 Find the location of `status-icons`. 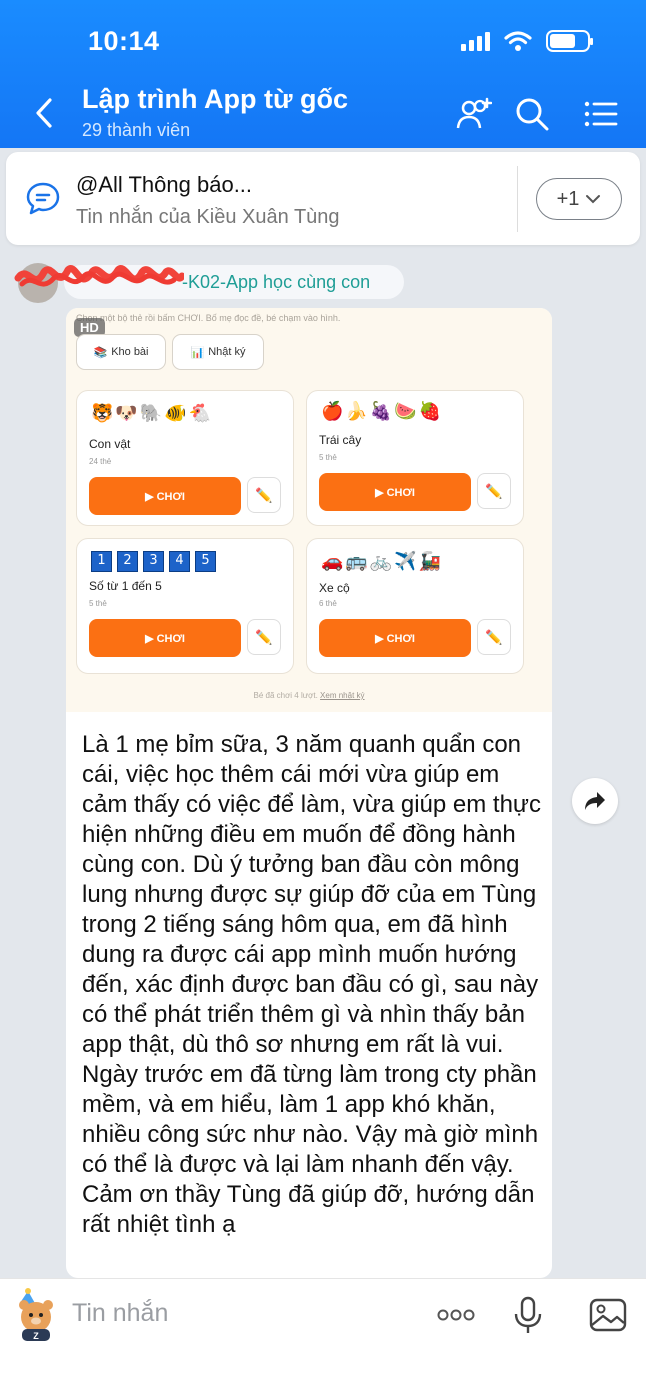

status-icons is located at coordinates (527, 41).